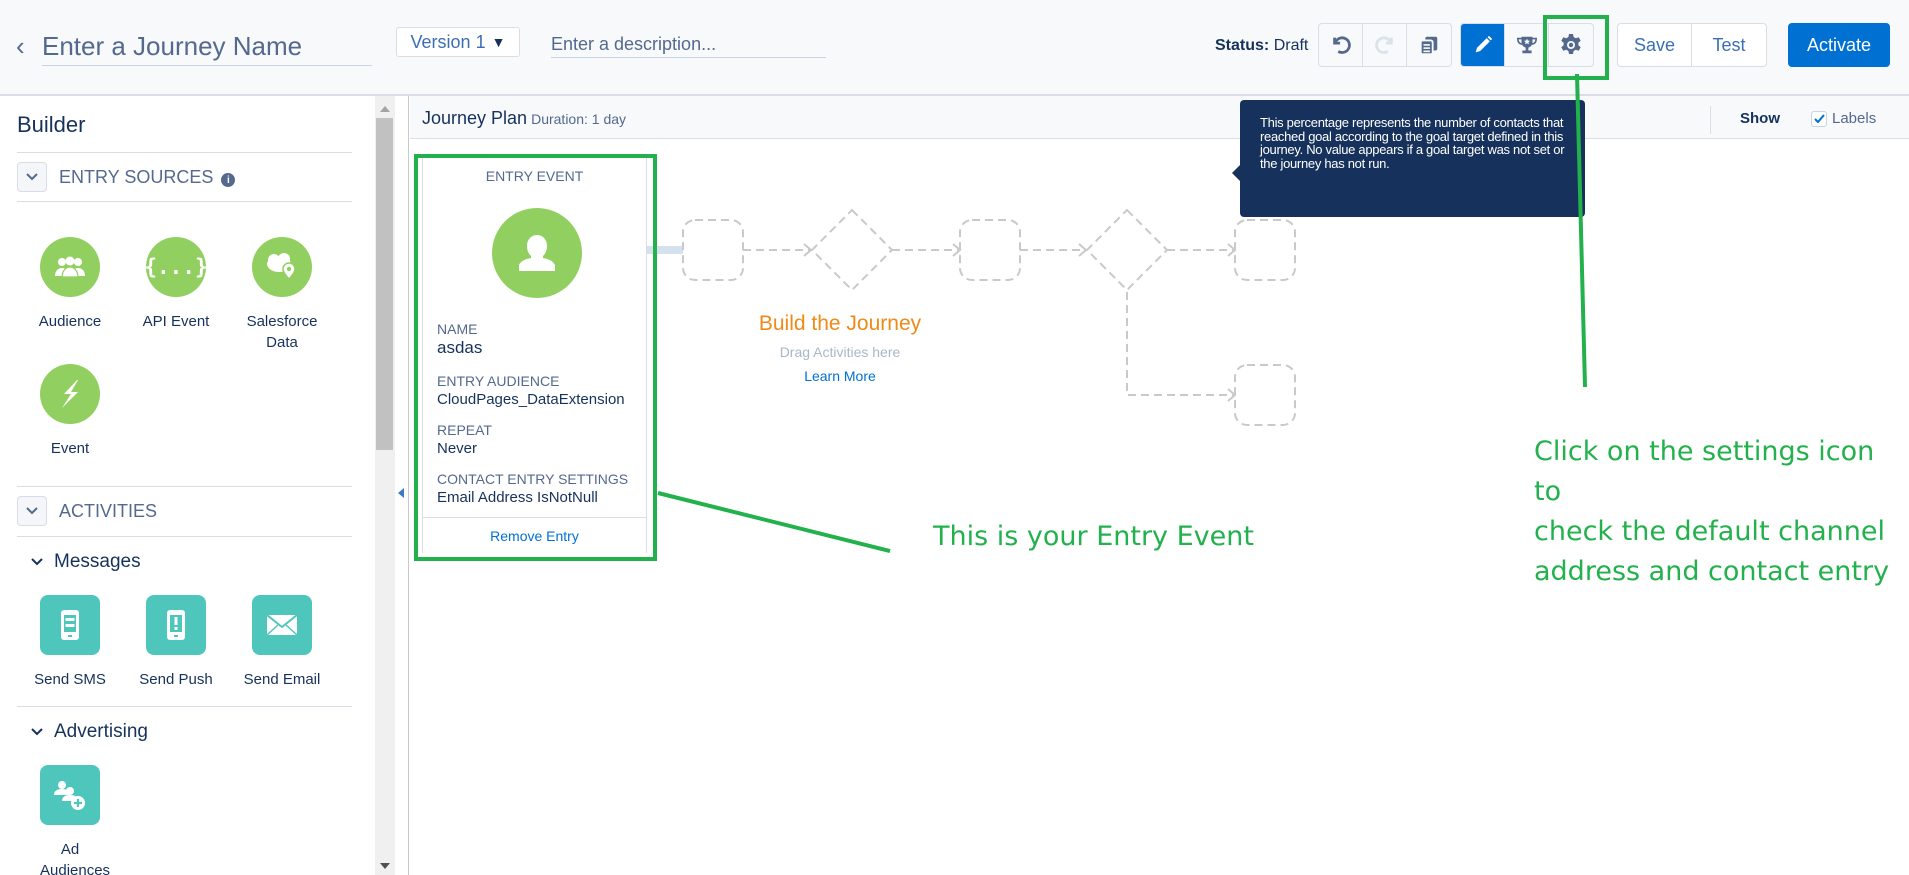 The height and width of the screenshot is (875, 1909). What do you see at coordinates (665, 250) in the screenshot?
I see `entry-connector` at bounding box center [665, 250].